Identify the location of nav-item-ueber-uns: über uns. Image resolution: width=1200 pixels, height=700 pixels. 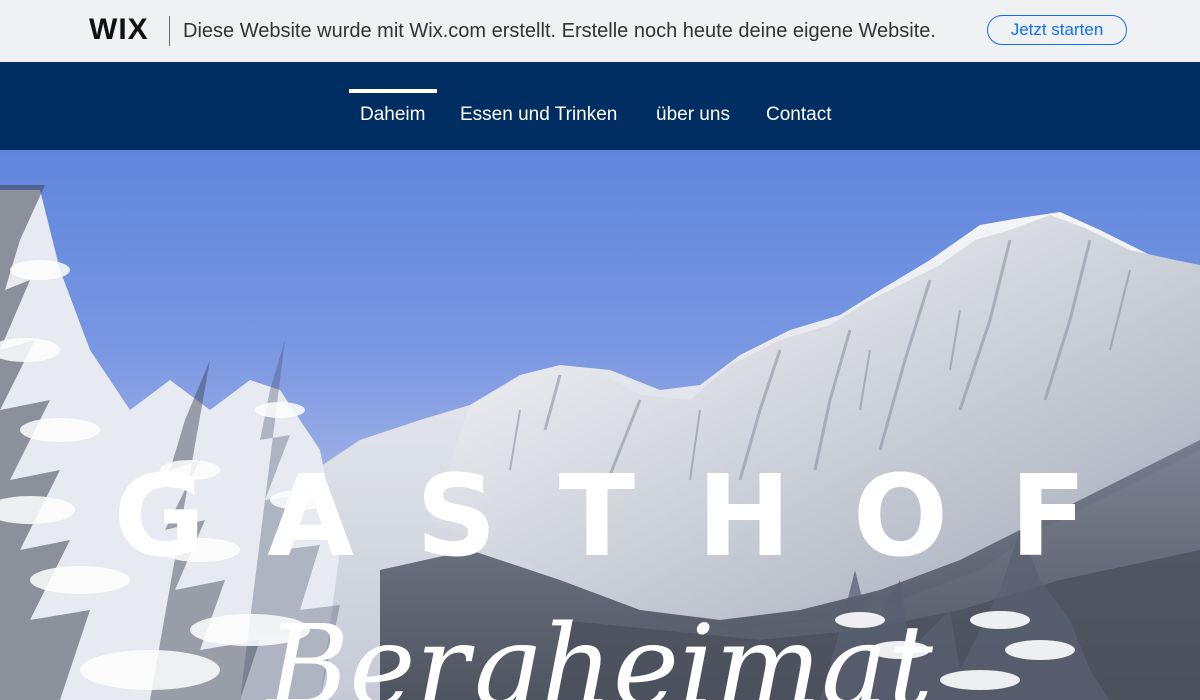
(693, 115).